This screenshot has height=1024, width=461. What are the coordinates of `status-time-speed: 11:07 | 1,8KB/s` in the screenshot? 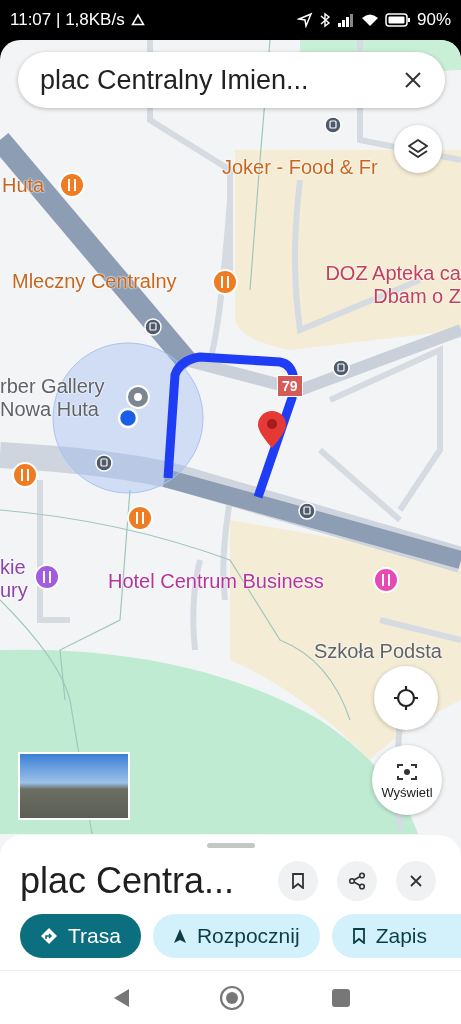 It's located at (67, 20).